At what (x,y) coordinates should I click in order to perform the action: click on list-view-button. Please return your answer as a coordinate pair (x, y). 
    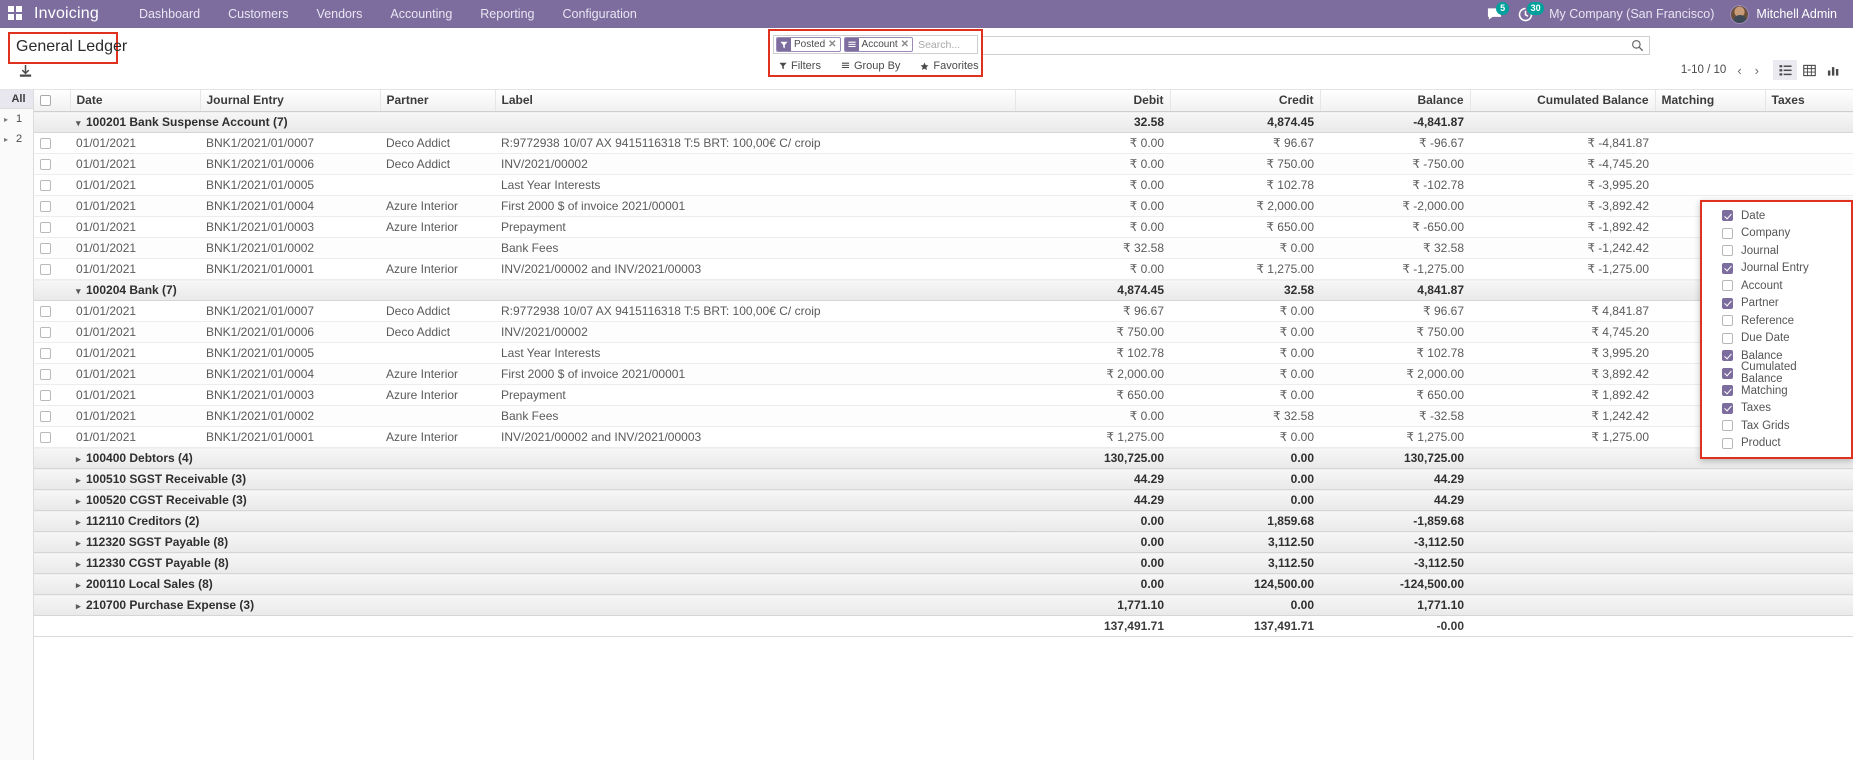
    Looking at the image, I should click on (1785, 70).